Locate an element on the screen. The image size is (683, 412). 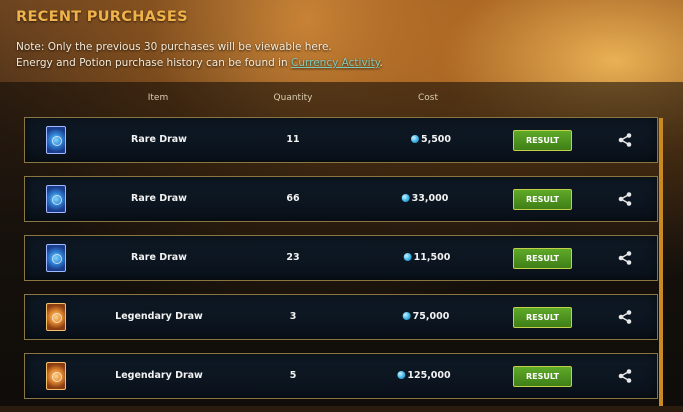
page-title: RECENT PURCHASES is located at coordinates (102, 17).